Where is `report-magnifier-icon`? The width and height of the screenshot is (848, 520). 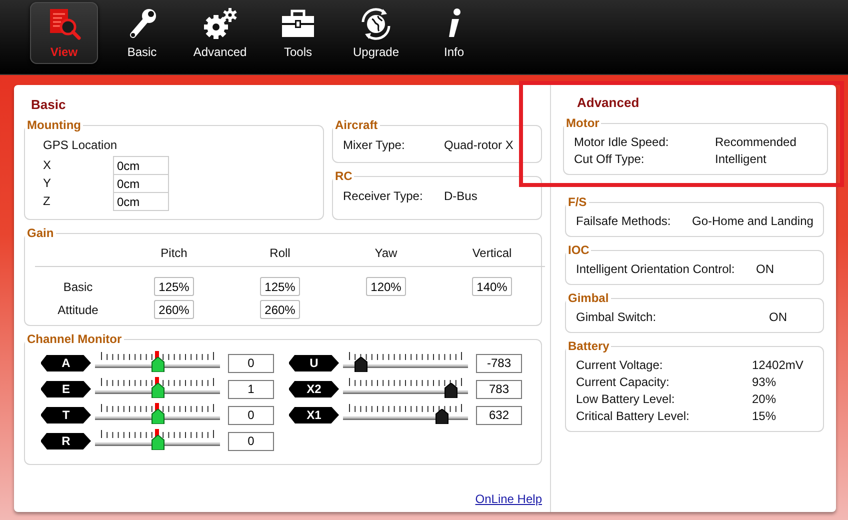 report-magnifier-icon is located at coordinates (64, 24).